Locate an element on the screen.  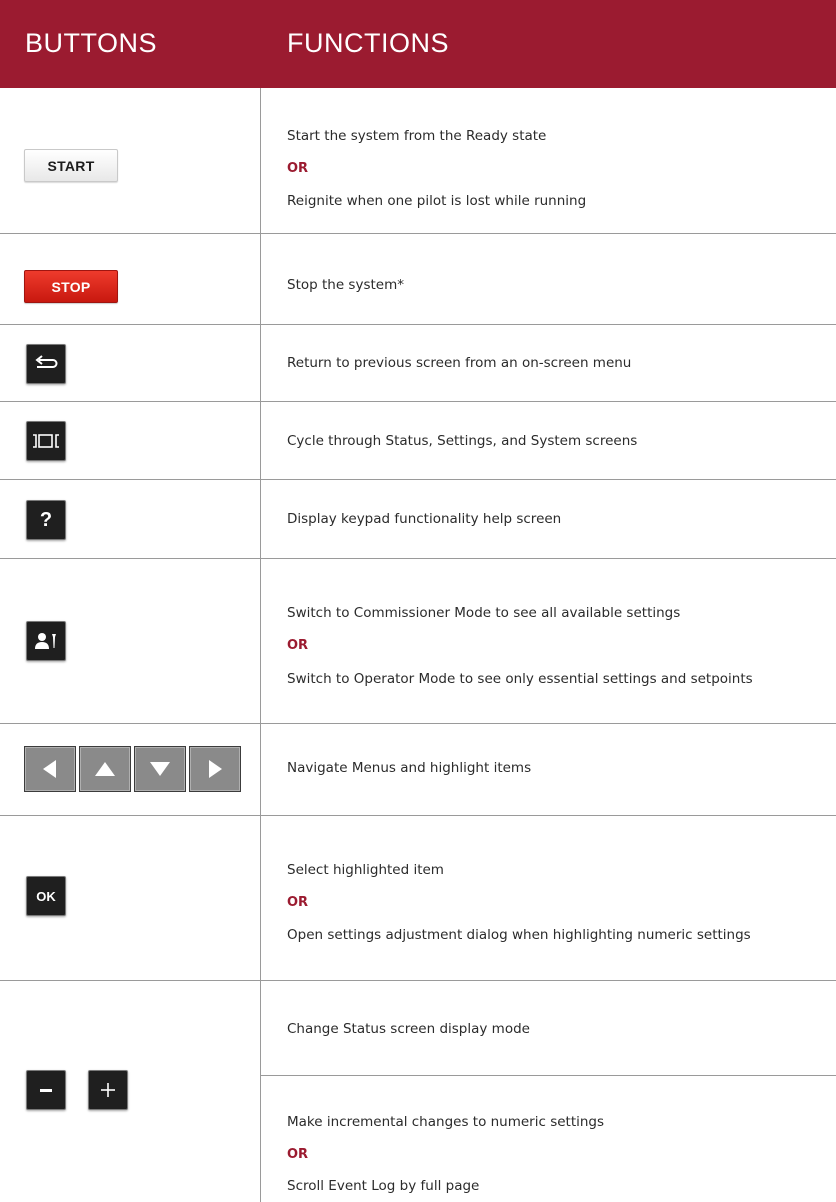
ok-button: OK is located at coordinates (46, 896).